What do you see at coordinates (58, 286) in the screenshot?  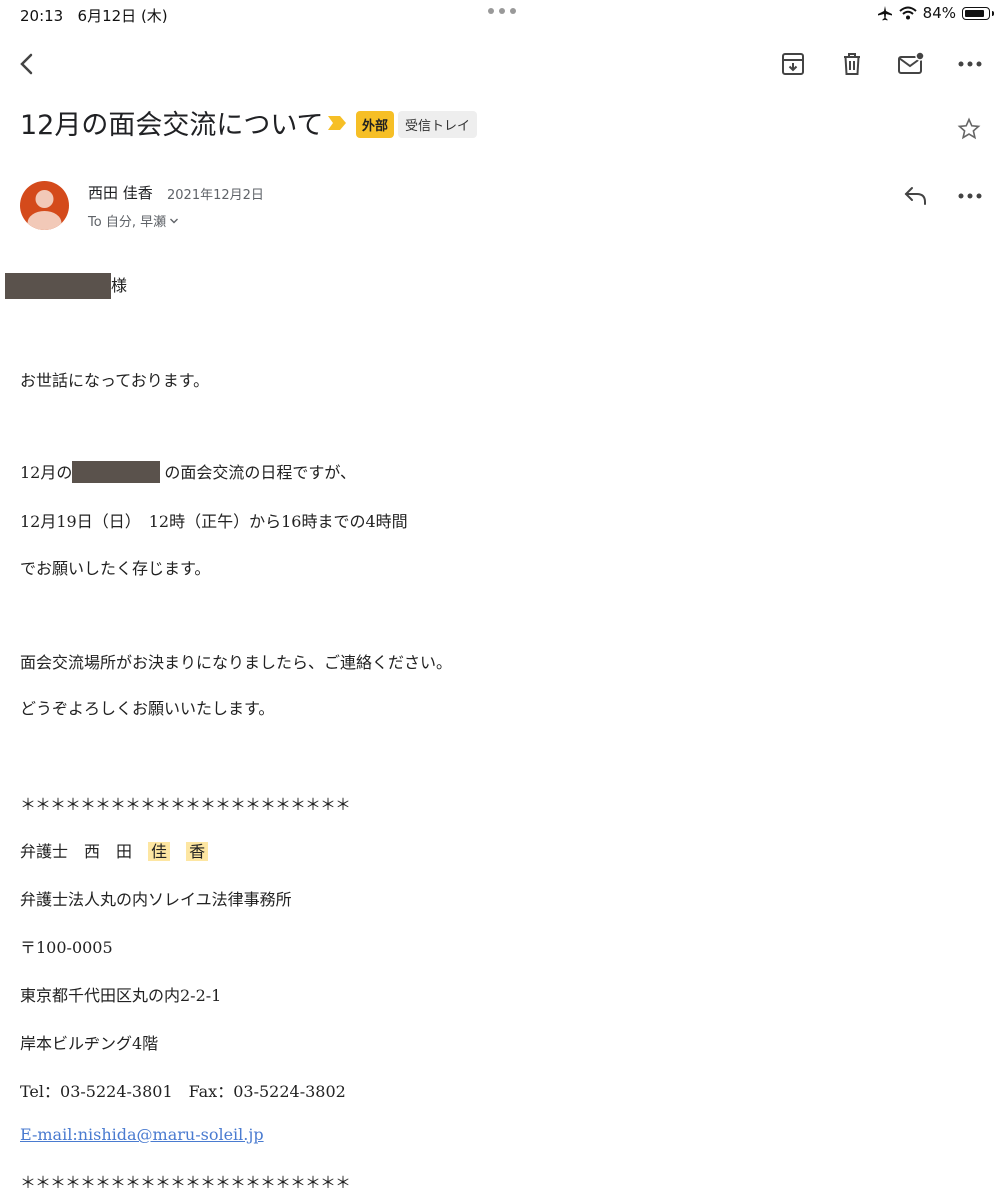 I see `redacted-name` at bounding box center [58, 286].